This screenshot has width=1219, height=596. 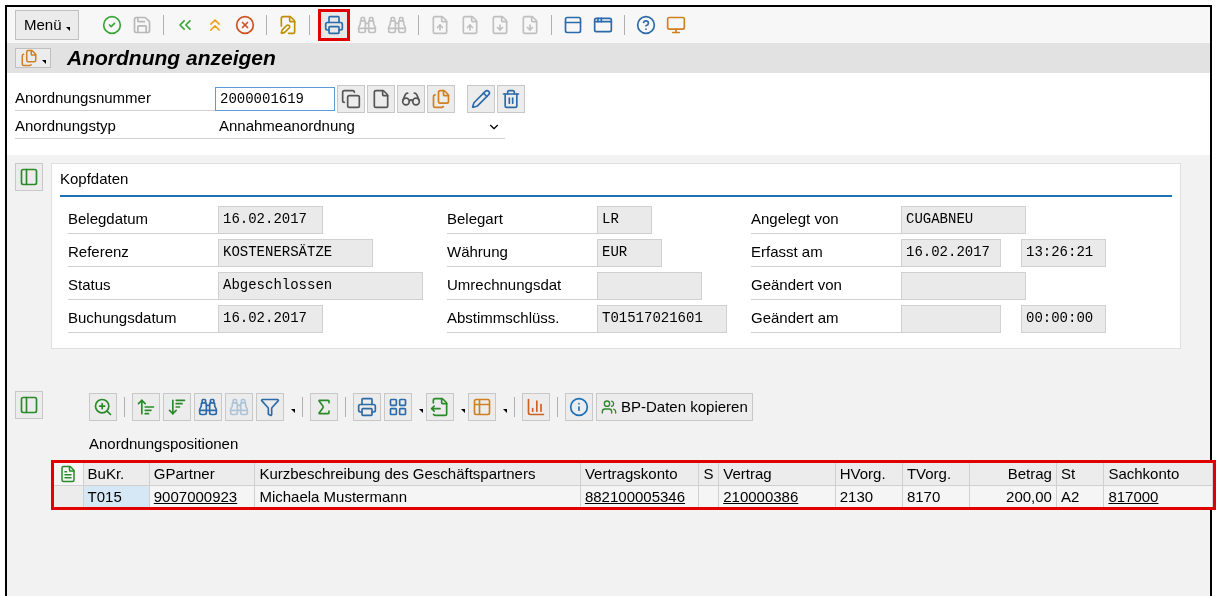 I want to click on sort-descending-icon, so click(x=177, y=407).